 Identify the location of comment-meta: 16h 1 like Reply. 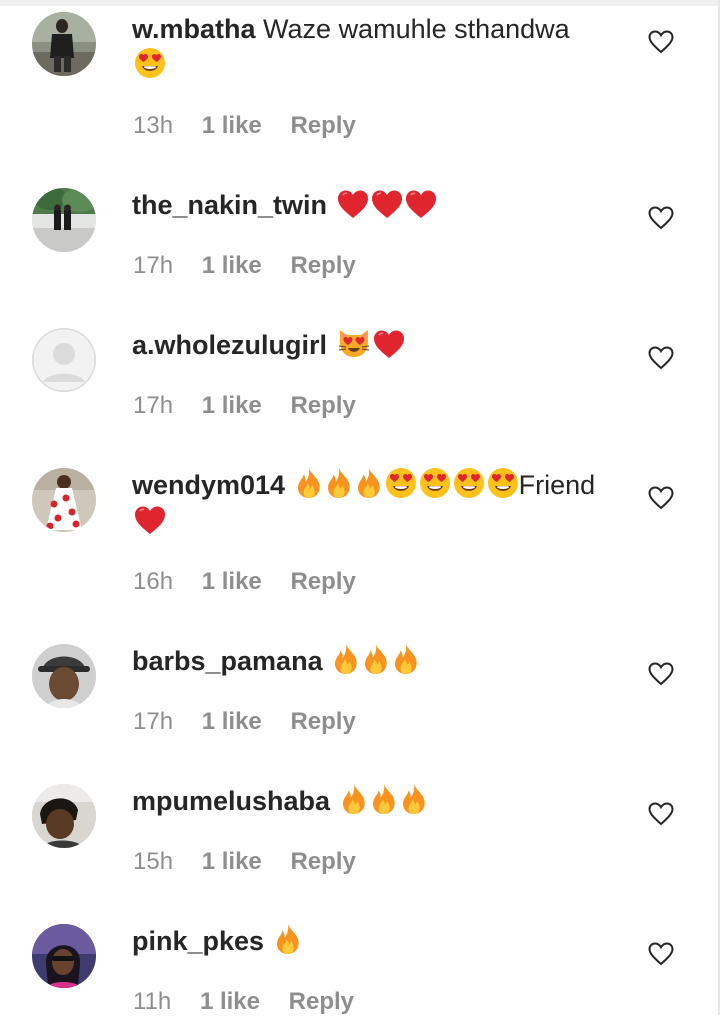
(255, 582).